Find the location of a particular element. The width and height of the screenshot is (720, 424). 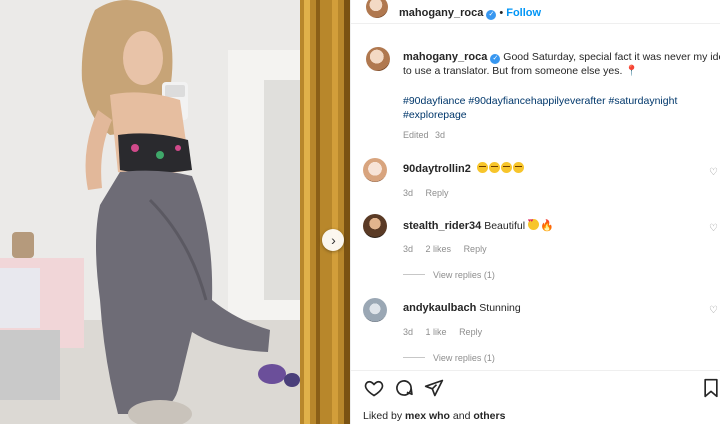

fire-icon: 🔥 is located at coordinates (546, 226).